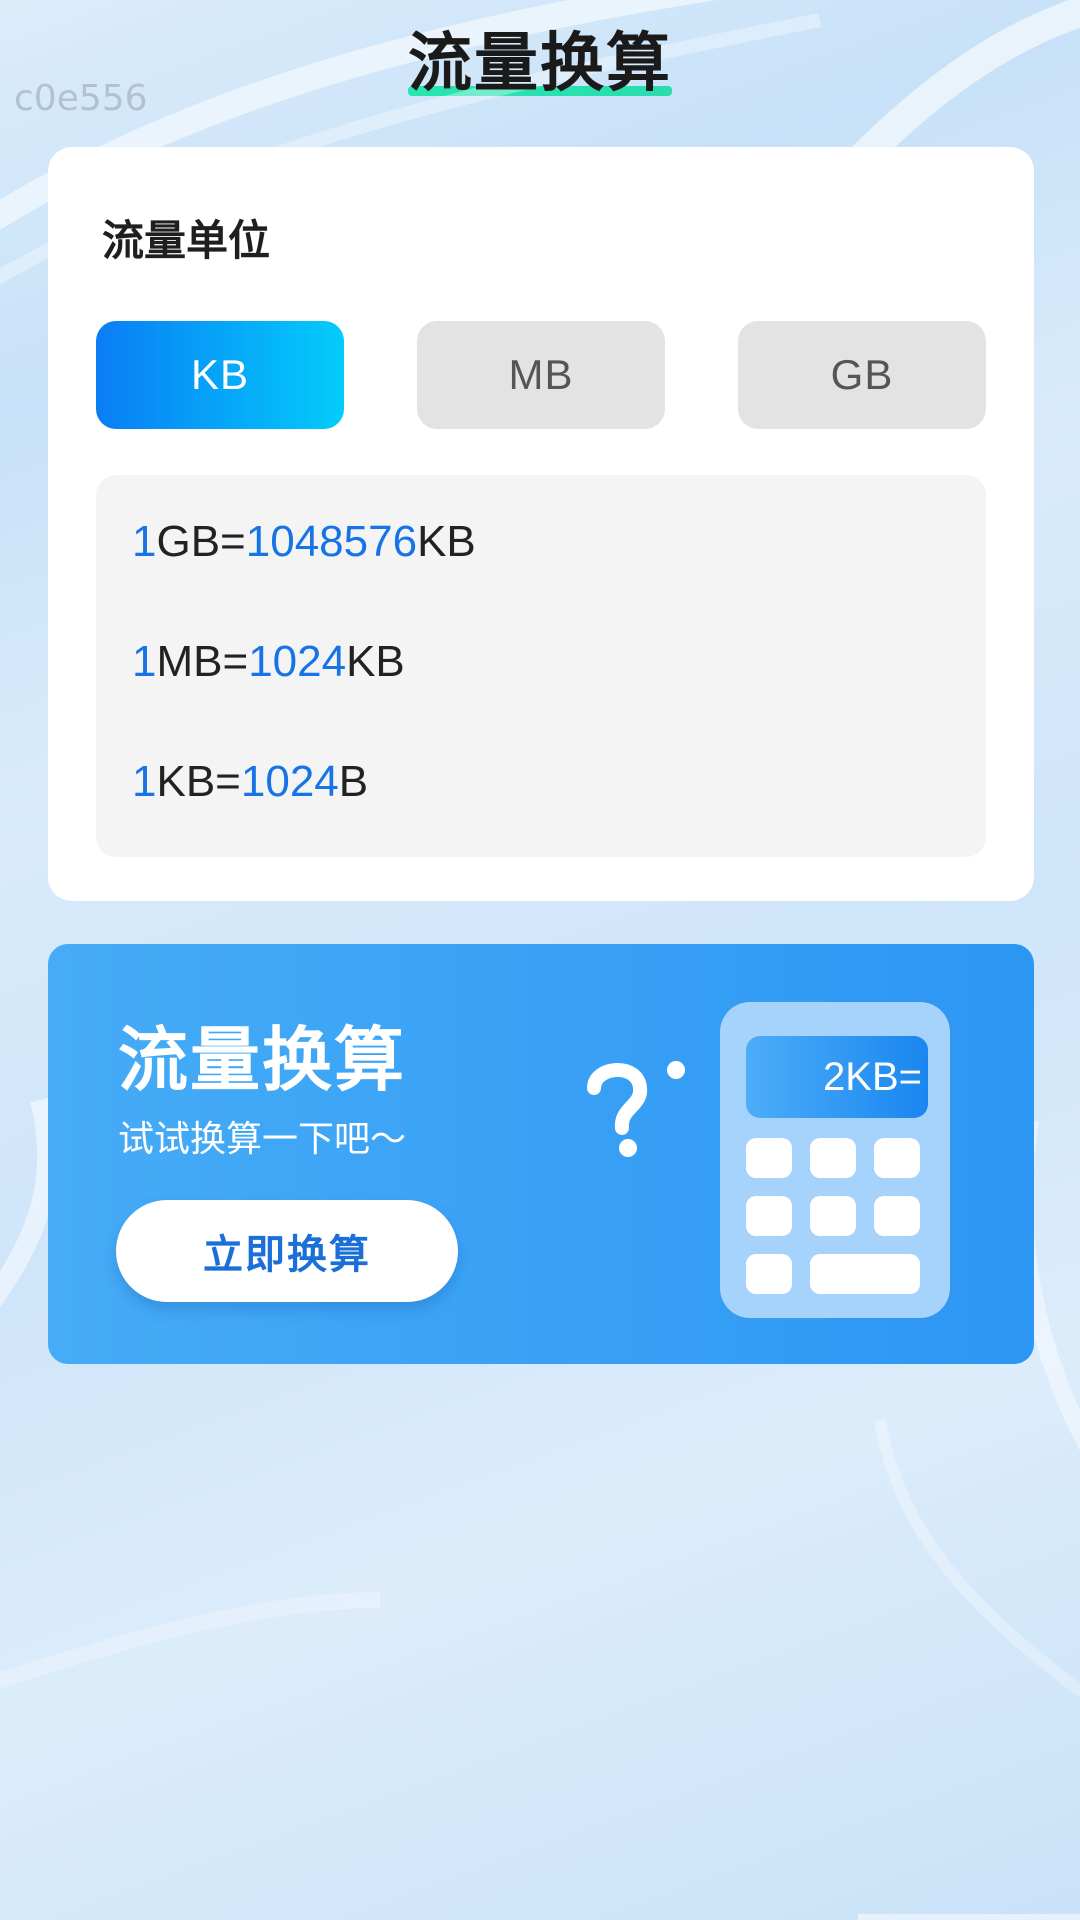 This screenshot has width=1080, height=1920. Describe the element at coordinates (837, 1077) in the screenshot. I see `calculator-display: 2KB=` at that location.